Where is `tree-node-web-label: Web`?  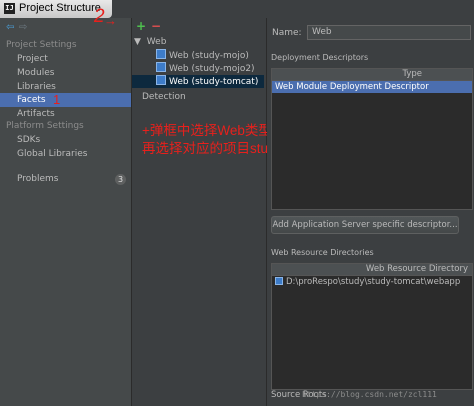 tree-node-web-label: Web is located at coordinates (156, 42).